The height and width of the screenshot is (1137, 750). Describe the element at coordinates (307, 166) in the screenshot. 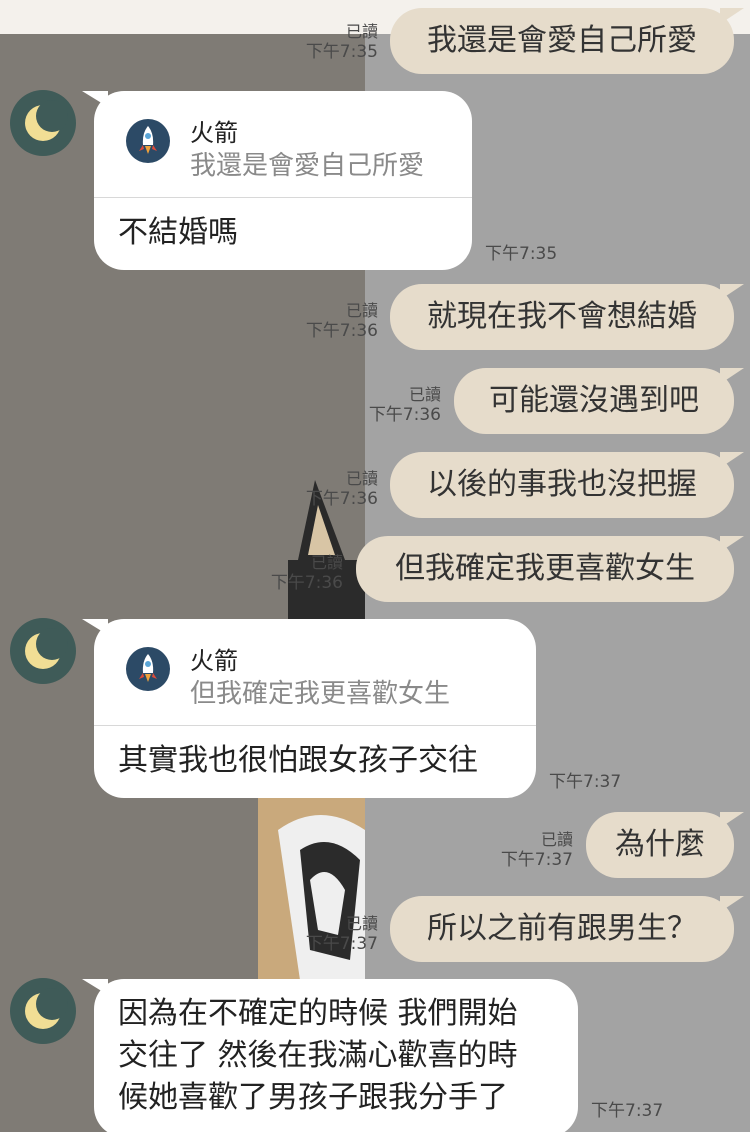

I see `reply-quoted-text: 我還是會愛自己所愛` at that location.